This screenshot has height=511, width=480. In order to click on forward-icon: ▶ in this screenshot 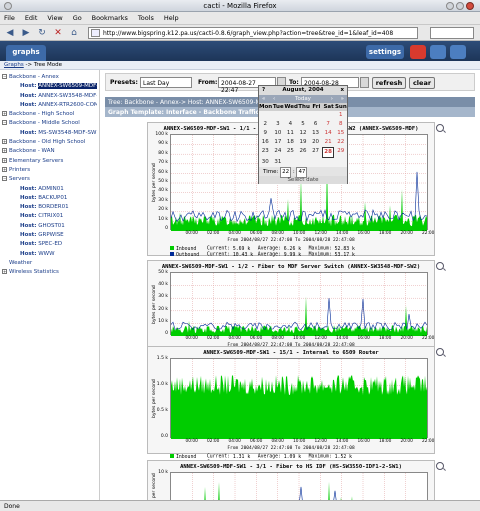, I will do `click(26, 33)`.